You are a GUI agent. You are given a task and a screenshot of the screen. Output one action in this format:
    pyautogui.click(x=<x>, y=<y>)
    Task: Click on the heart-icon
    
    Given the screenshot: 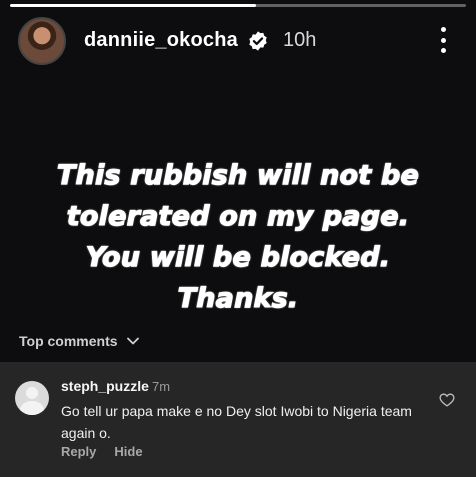 What is the action you would take?
    pyautogui.click(x=447, y=399)
    